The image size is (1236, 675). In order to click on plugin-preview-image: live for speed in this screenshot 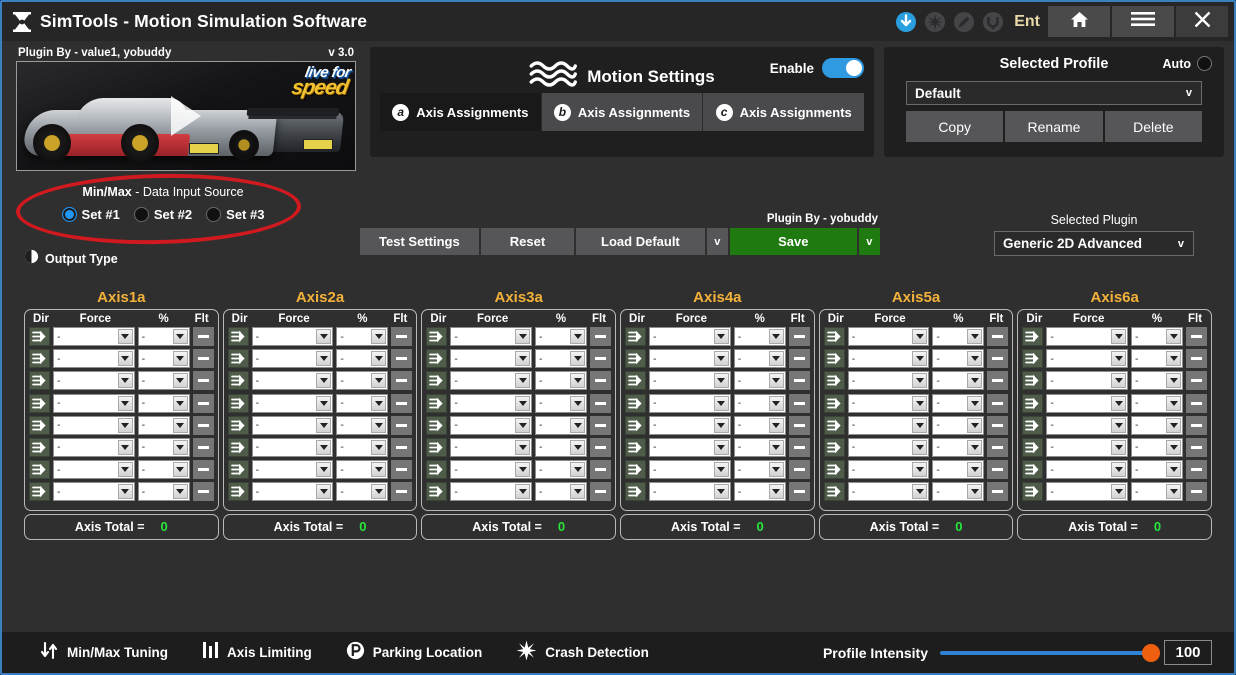, I will do `click(186, 116)`.